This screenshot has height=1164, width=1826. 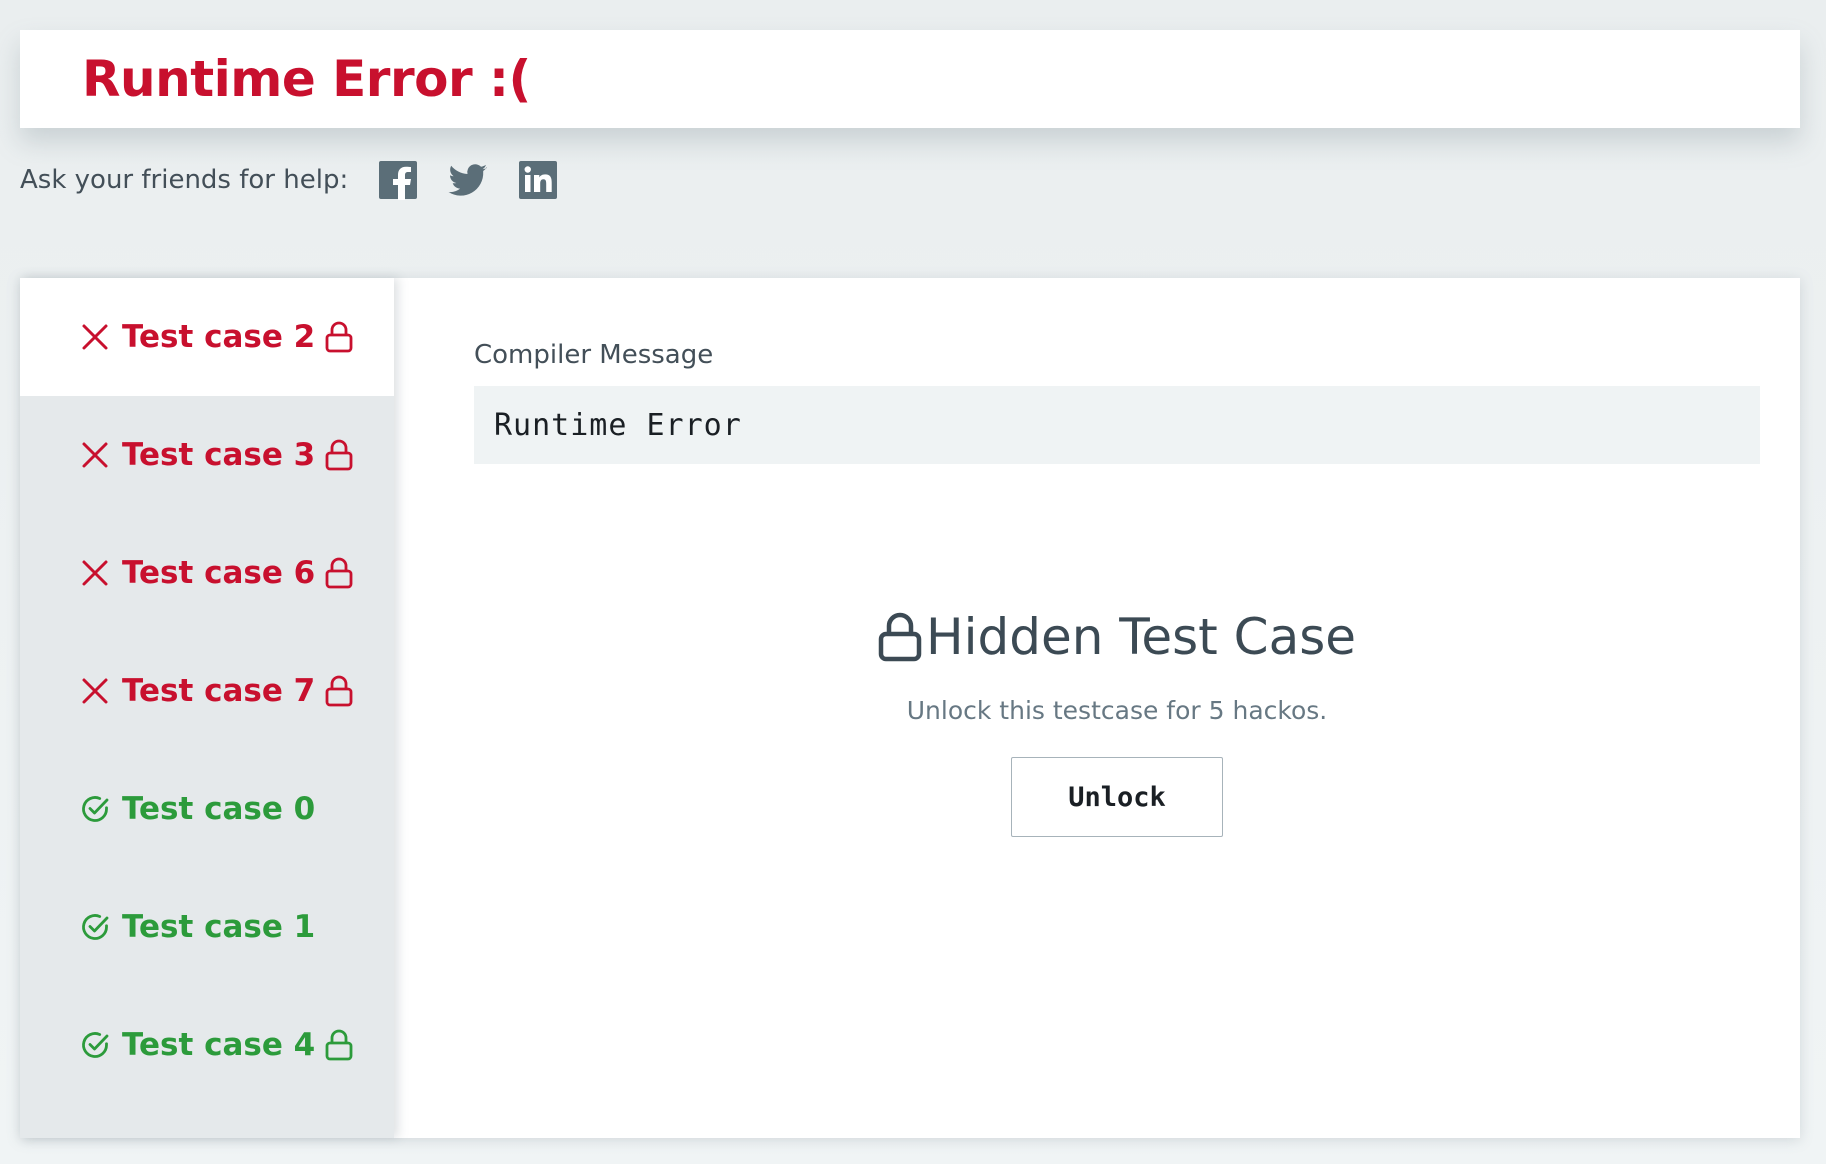 I want to click on tab-test-case-7: Test case 7, so click(x=207, y=691).